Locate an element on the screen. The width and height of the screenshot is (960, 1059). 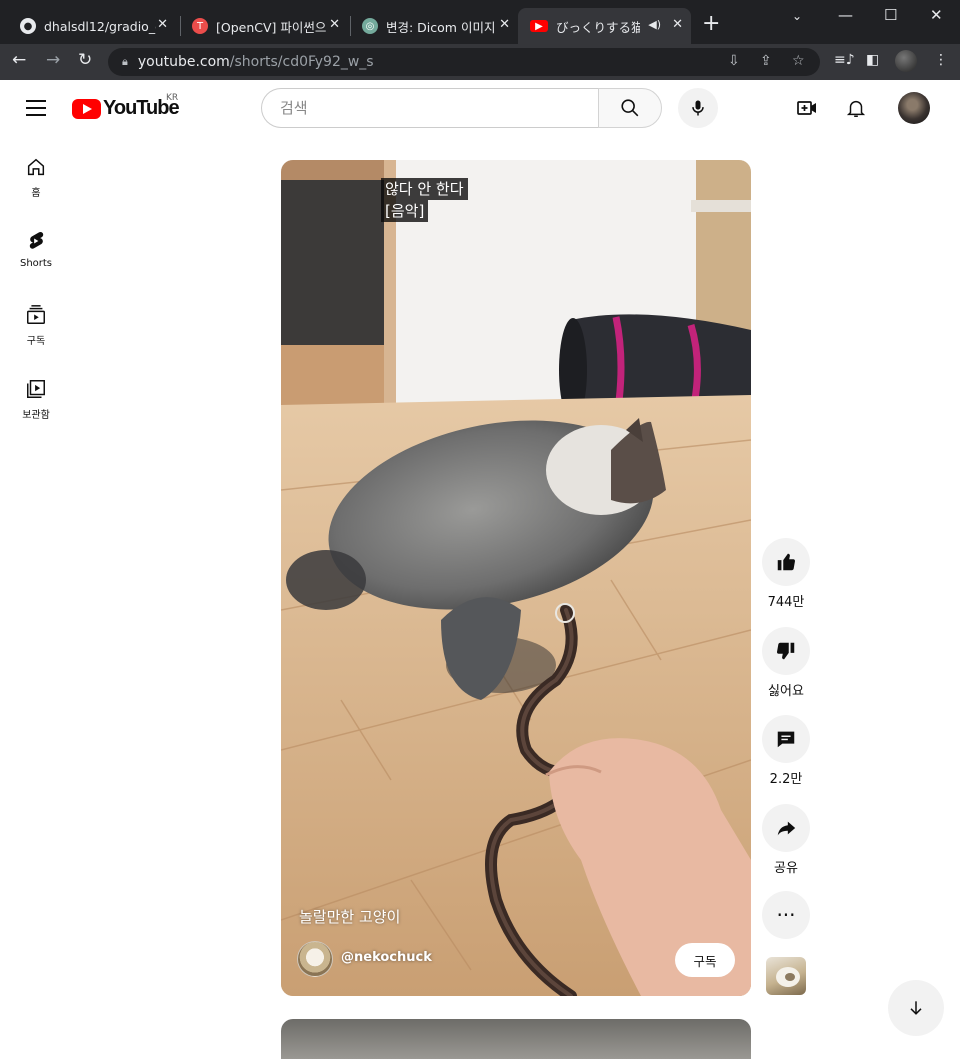
more-options-button: ··· is located at coordinates (786, 915).